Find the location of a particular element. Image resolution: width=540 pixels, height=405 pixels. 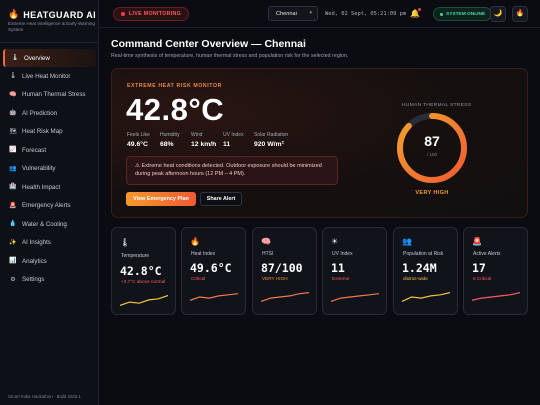

sidebar-item-water-cooling: 💧 Water & Cooling is located at coordinates (49, 224).